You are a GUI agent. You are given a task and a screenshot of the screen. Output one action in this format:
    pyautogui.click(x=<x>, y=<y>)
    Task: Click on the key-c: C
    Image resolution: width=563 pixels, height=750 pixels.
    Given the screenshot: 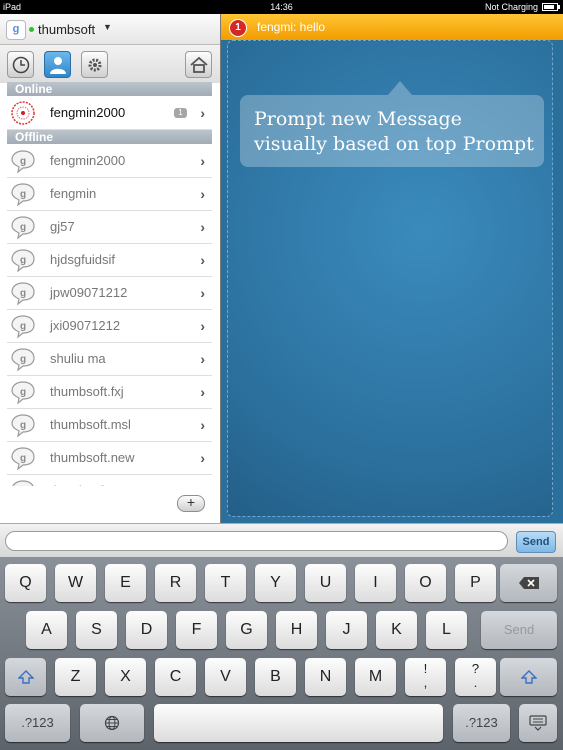 What is the action you would take?
    pyautogui.click(x=175, y=677)
    